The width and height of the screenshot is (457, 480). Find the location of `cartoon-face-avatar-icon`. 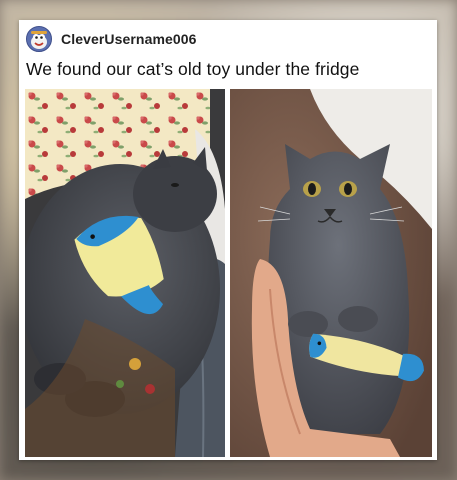

cartoon-face-avatar-icon is located at coordinates (39, 39).